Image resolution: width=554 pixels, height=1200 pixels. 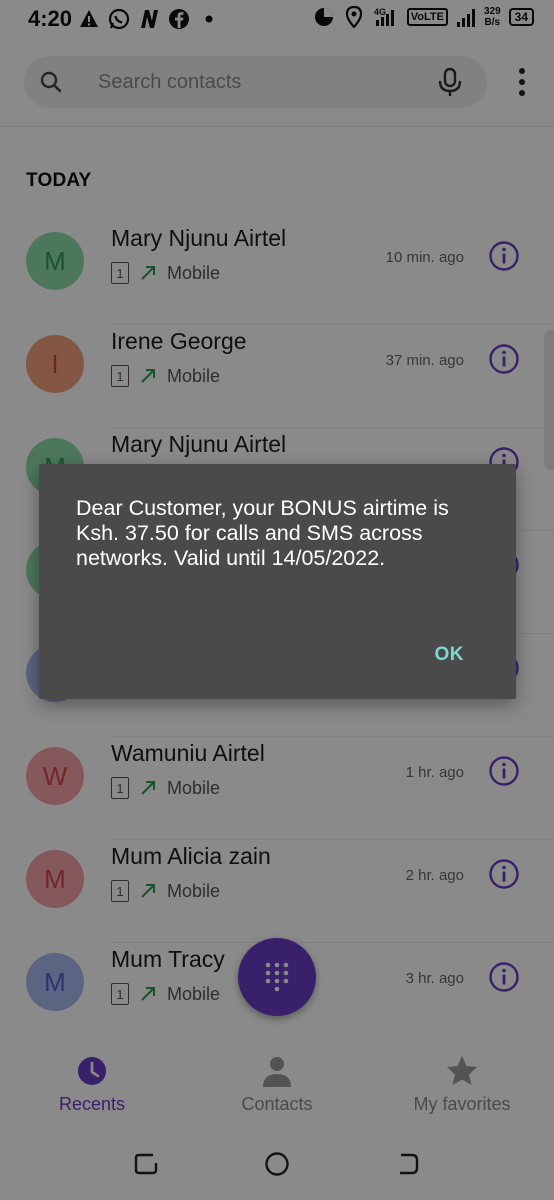 I want to click on dialog-ok-button: OK, so click(x=450, y=655).